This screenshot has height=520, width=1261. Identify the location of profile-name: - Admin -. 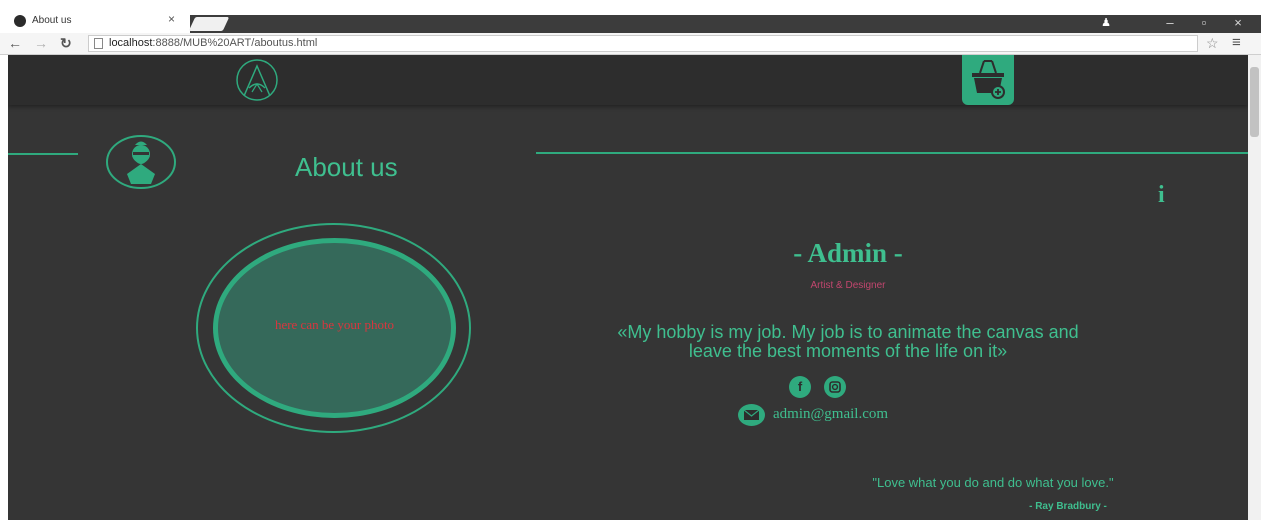
(848, 253).